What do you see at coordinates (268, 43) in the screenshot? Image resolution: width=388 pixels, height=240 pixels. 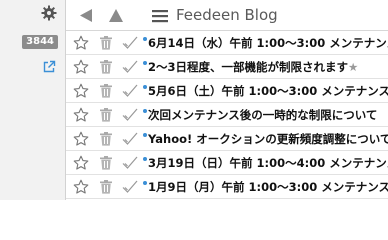 I see `article-title: 6月14日（水）午前 1:00〜3:00 メンテナンス` at bounding box center [268, 43].